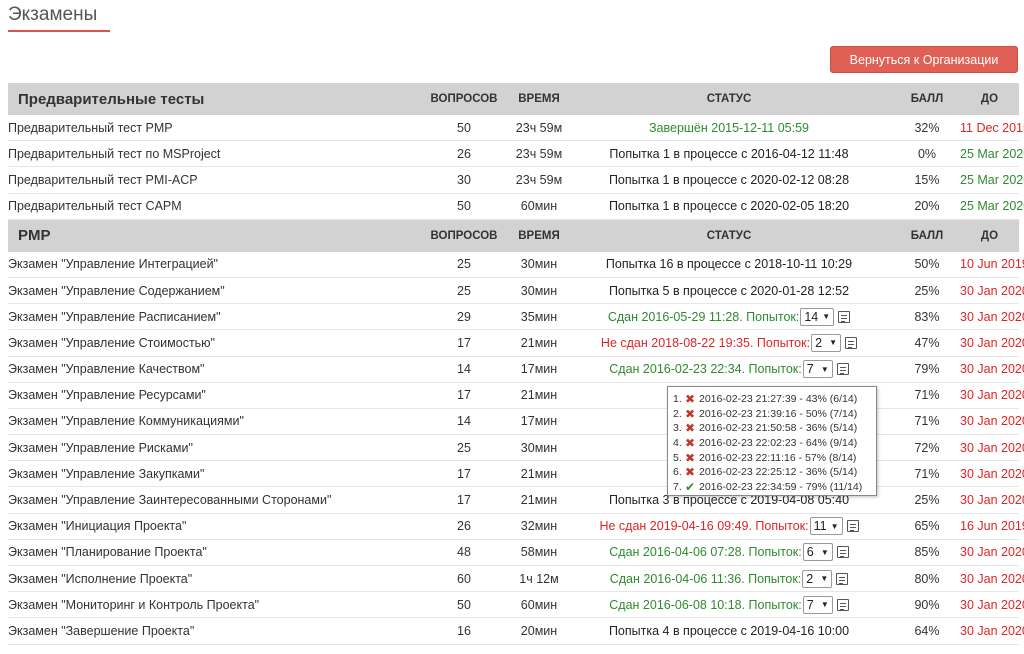 The height and width of the screenshot is (654, 1024). I want to click on exam-name: Экзамен "Планирование Проекта", so click(211, 552).